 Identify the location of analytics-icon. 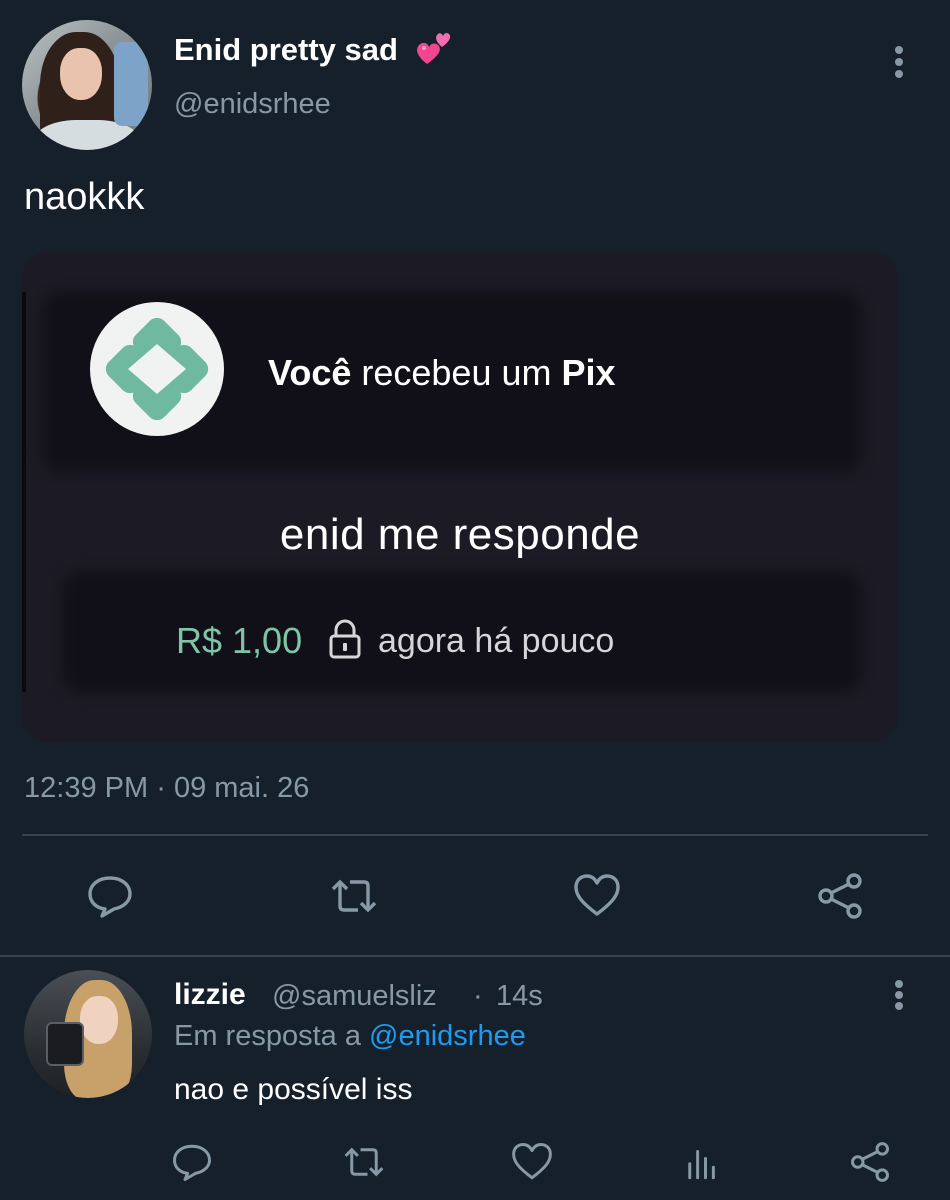
(701, 1165).